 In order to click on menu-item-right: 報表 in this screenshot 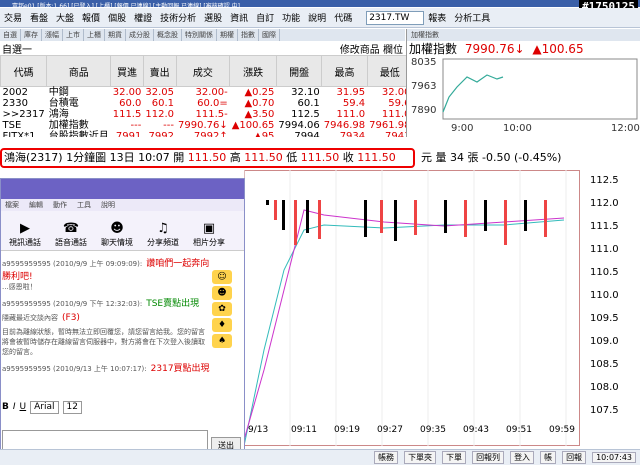, I will do `click(437, 17)`.